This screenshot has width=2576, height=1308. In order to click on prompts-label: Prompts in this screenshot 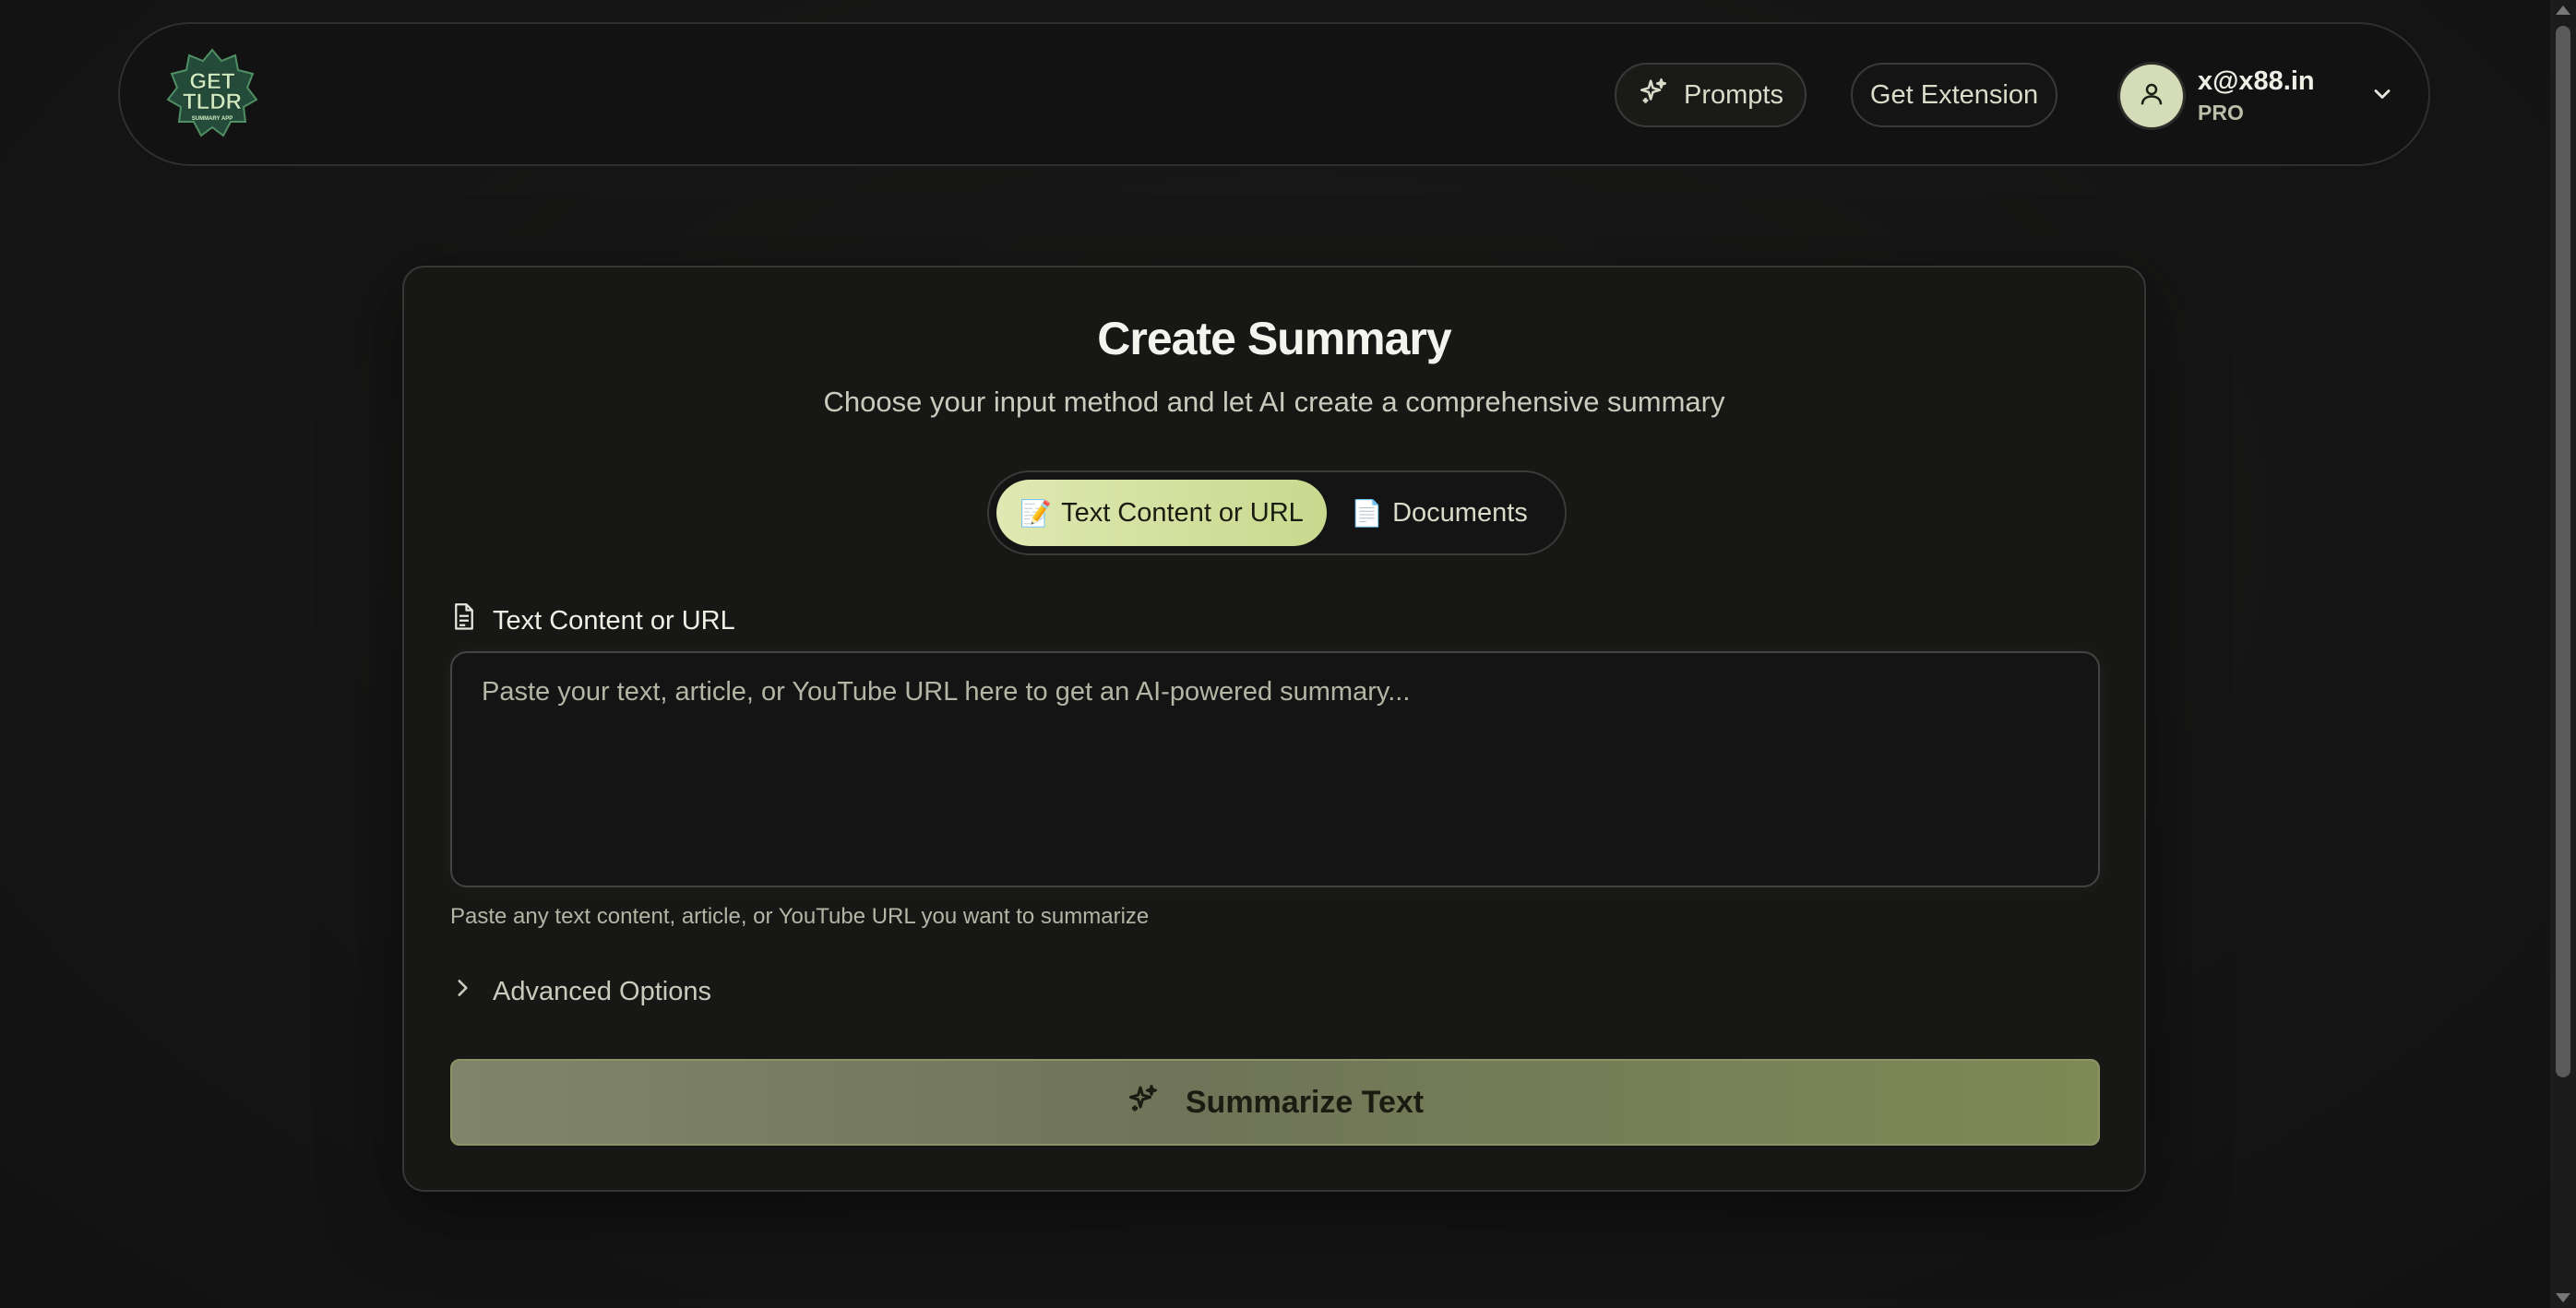, I will do `click(1733, 94)`.